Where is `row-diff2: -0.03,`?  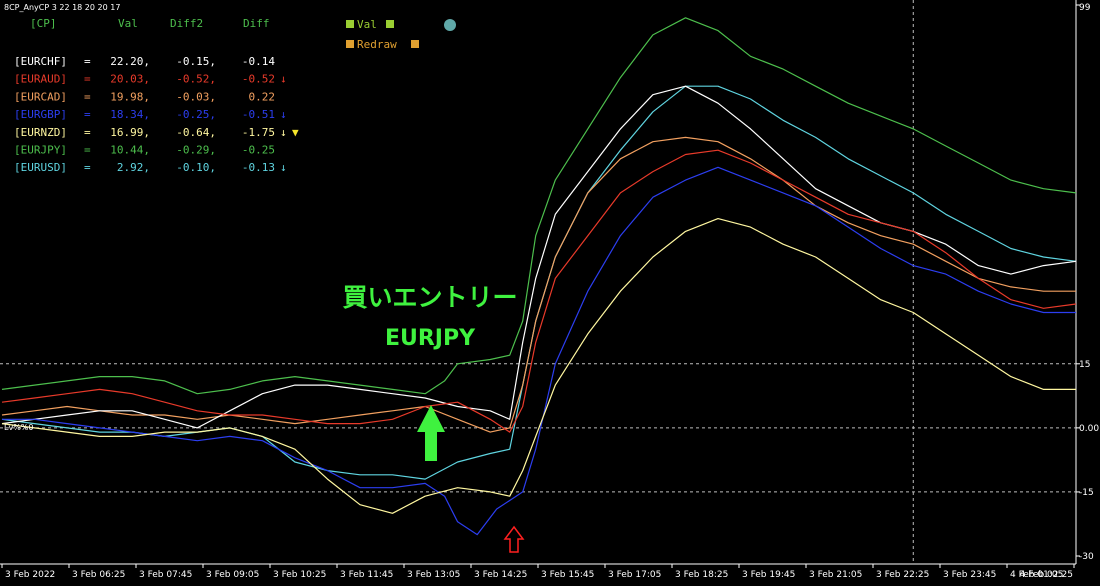 row-diff2: -0.03, is located at coordinates (196, 96).